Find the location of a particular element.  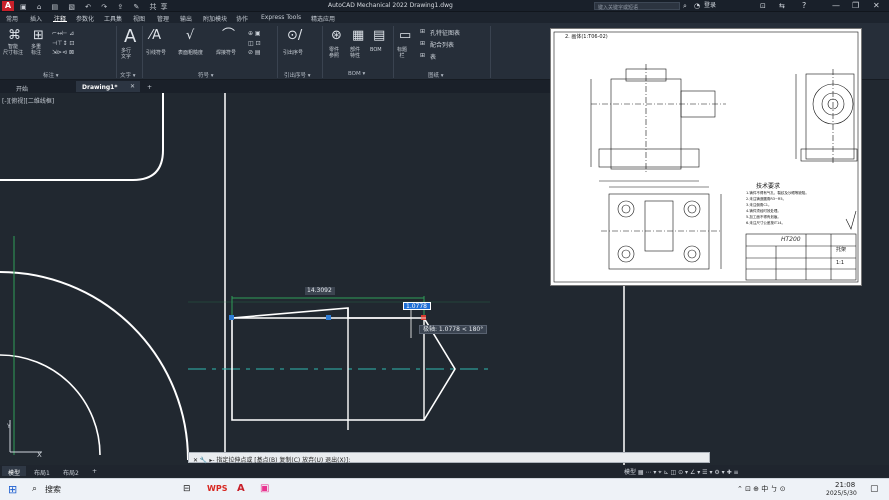

layout-tab-add: + is located at coordinates (94, 471).